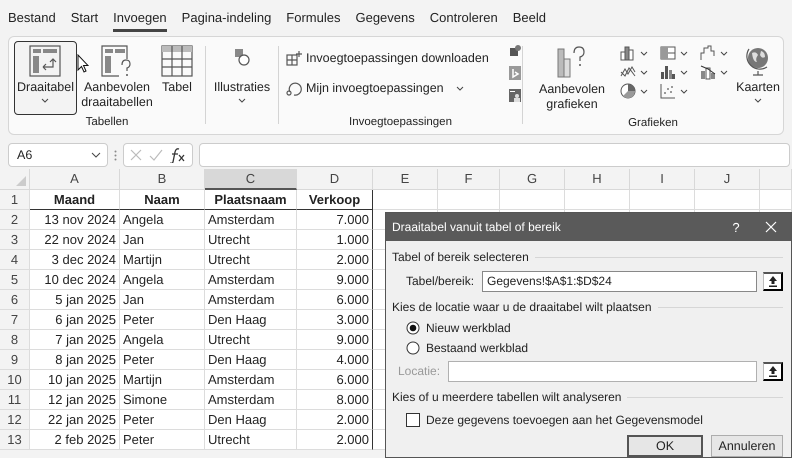 This screenshot has width=792, height=458. I want to click on table-cell: Maand, so click(75, 200).